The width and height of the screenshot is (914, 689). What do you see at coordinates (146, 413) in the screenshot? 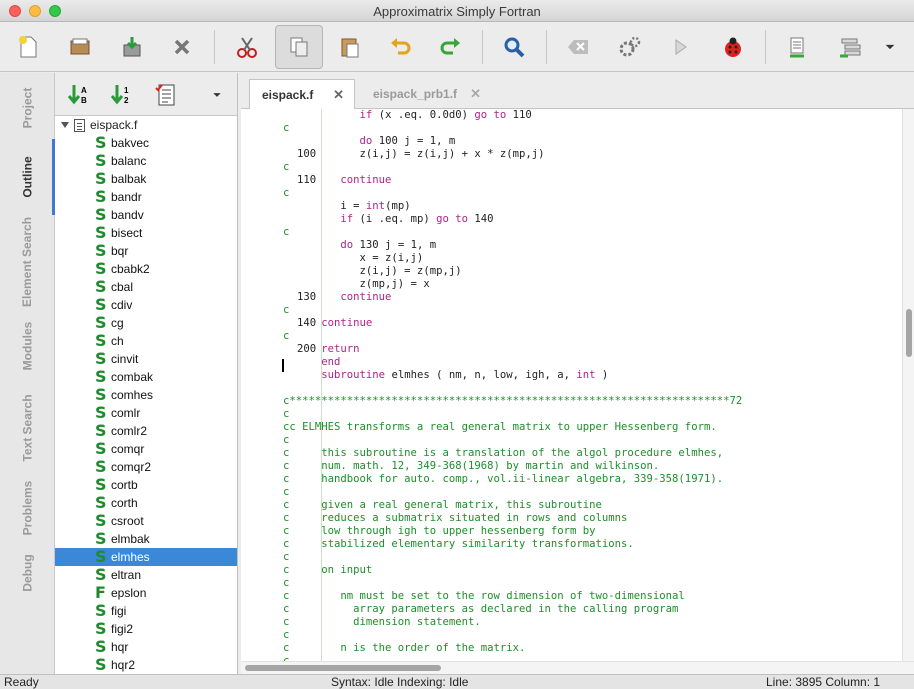
I see `outline-item: Scomlr` at bounding box center [146, 413].